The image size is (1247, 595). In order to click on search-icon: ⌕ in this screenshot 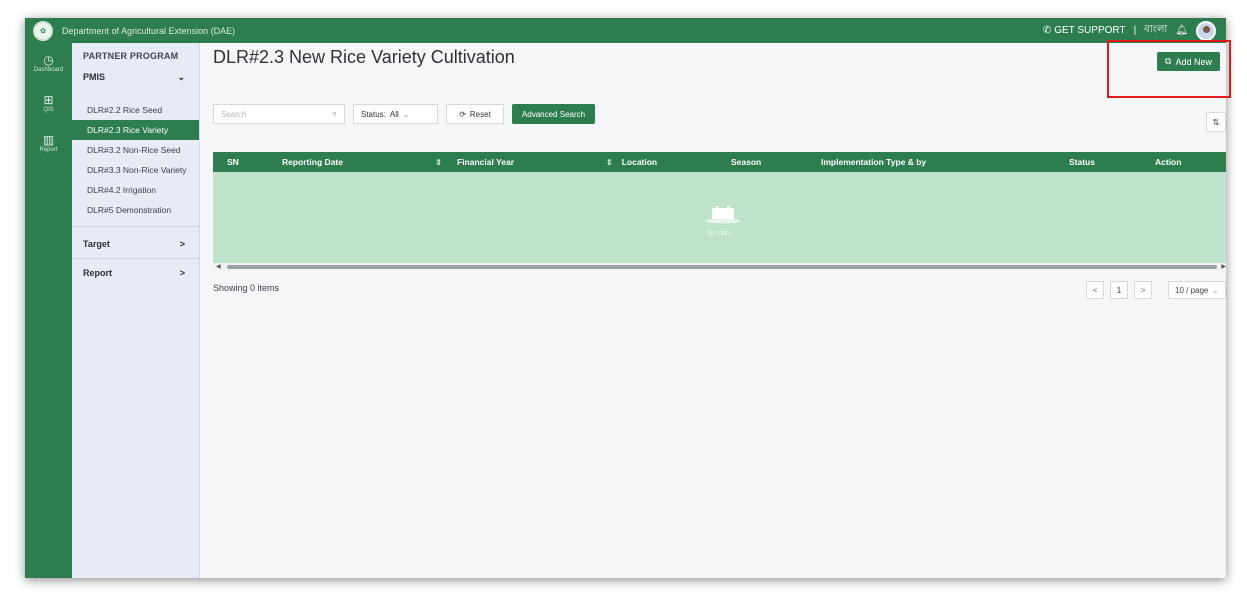, I will do `click(334, 113)`.